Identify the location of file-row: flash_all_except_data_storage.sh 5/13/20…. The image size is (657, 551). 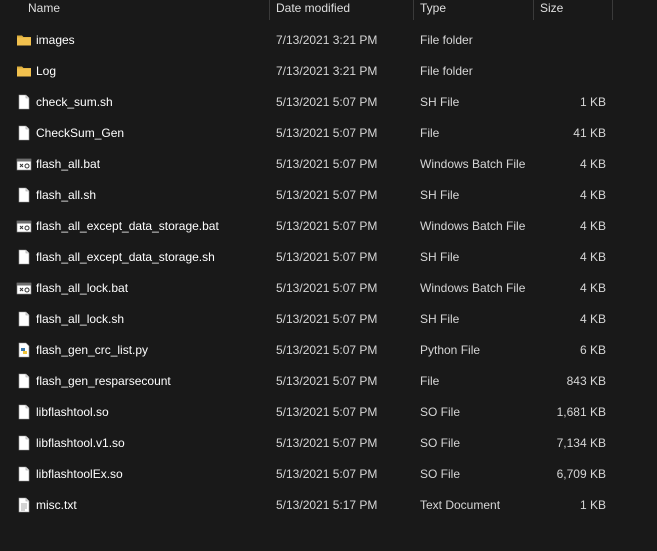
(328, 257).